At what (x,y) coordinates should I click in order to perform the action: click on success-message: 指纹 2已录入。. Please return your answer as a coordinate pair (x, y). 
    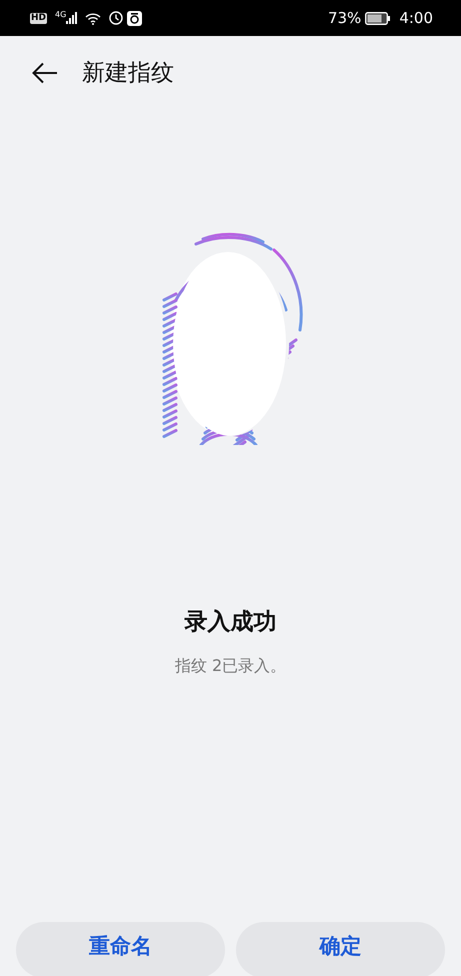
    Looking at the image, I should click on (230, 665).